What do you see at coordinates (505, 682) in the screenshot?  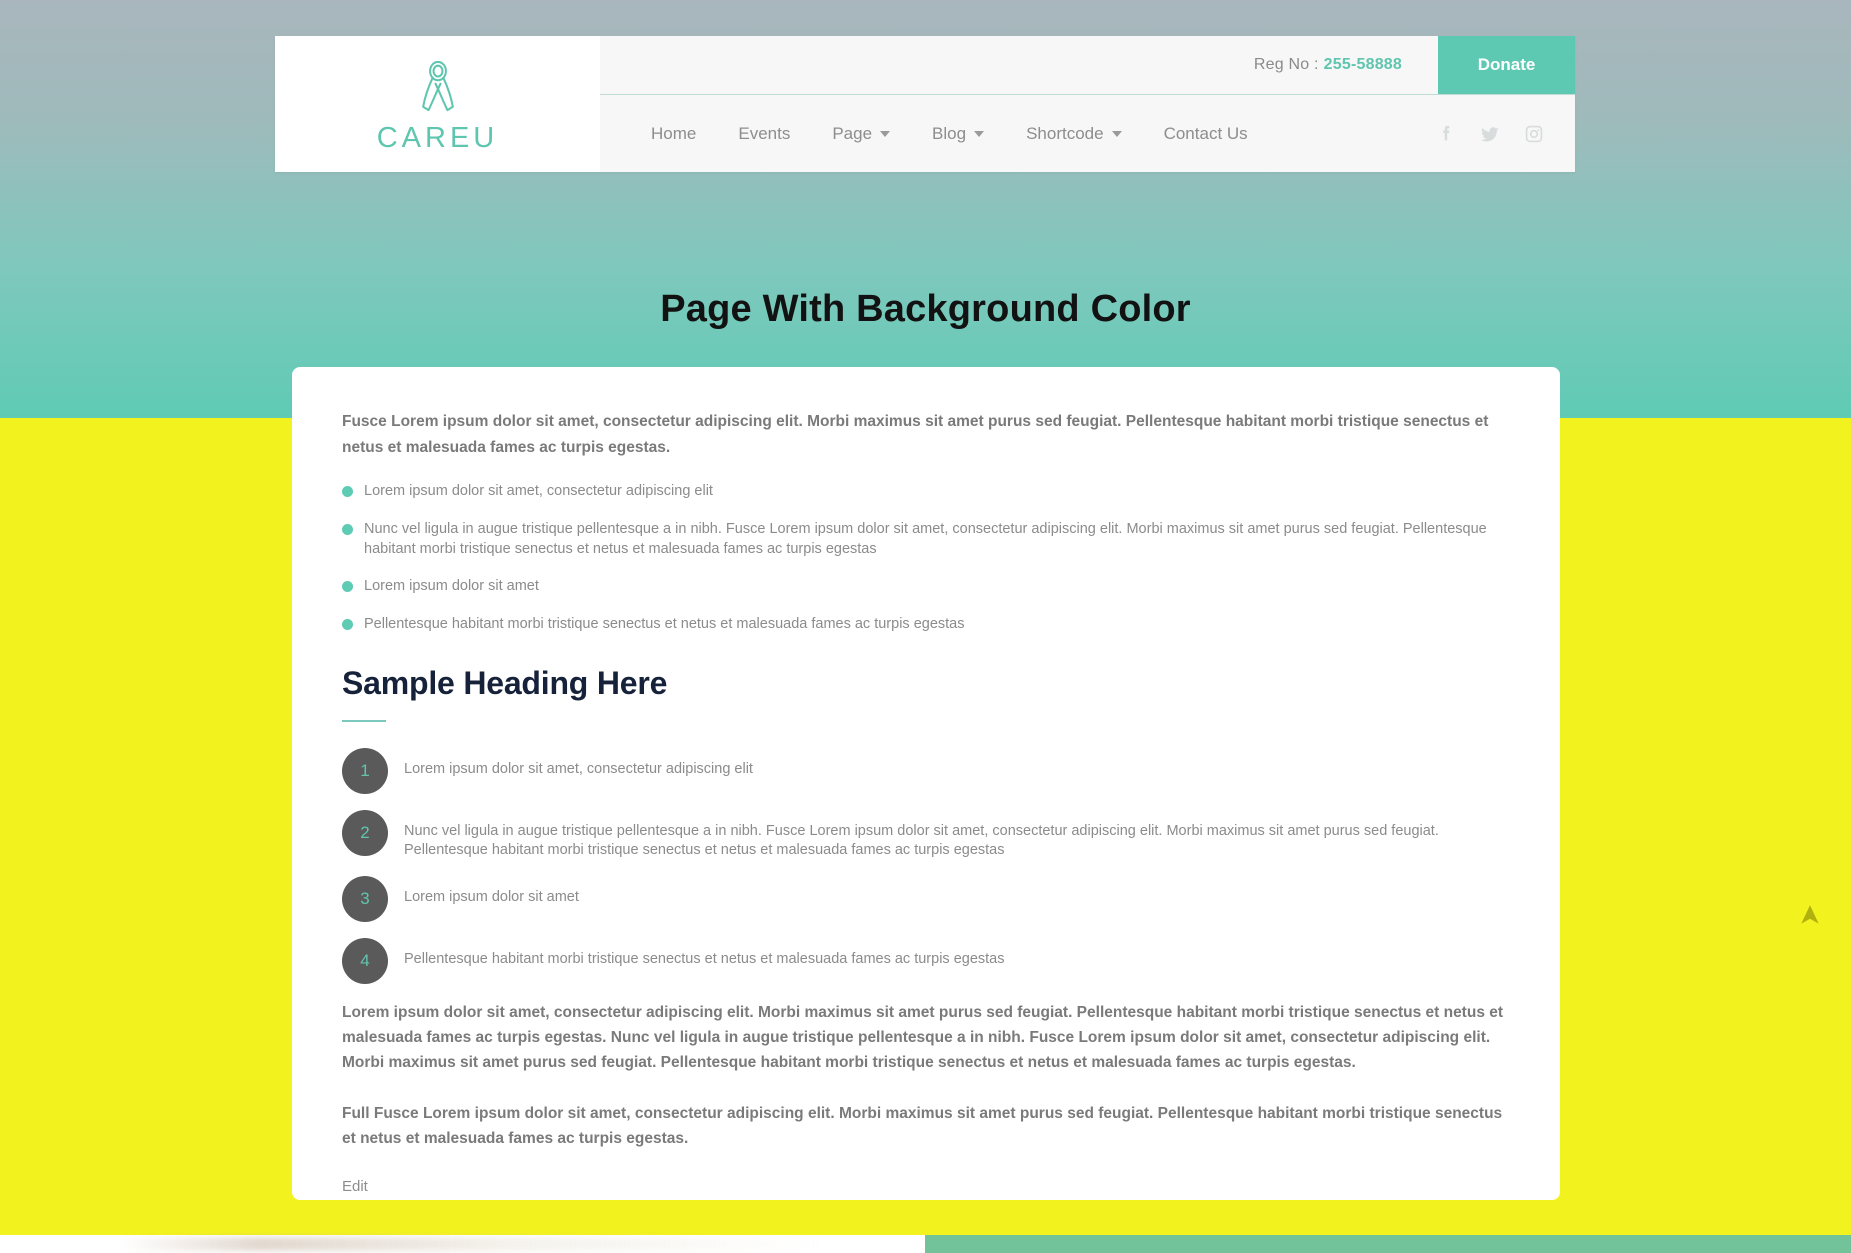 I see `section-heading: Sample Heading Here` at bounding box center [505, 682].